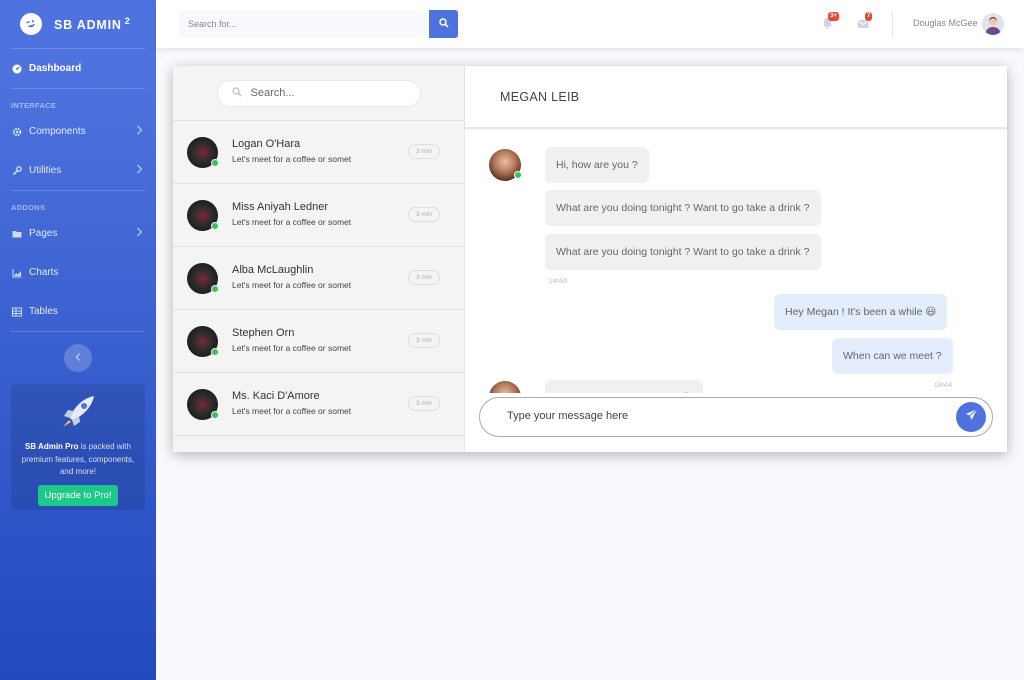 The height and width of the screenshot is (680, 1024). Describe the element at coordinates (28, 207) in the screenshot. I see `sidebar-heading-addons: Addons` at that location.